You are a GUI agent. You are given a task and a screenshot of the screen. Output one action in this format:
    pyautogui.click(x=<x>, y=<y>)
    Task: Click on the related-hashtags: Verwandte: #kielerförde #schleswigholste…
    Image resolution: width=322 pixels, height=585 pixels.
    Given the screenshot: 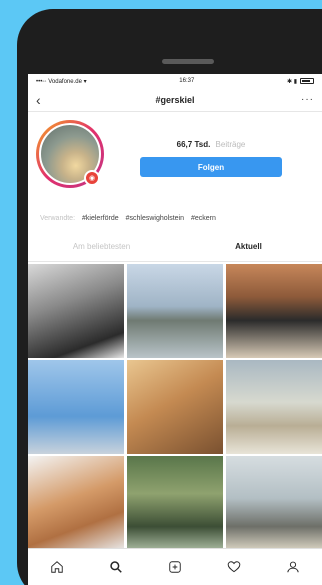 What is the action you would take?
    pyautogui.click(x=175, y=218)
    